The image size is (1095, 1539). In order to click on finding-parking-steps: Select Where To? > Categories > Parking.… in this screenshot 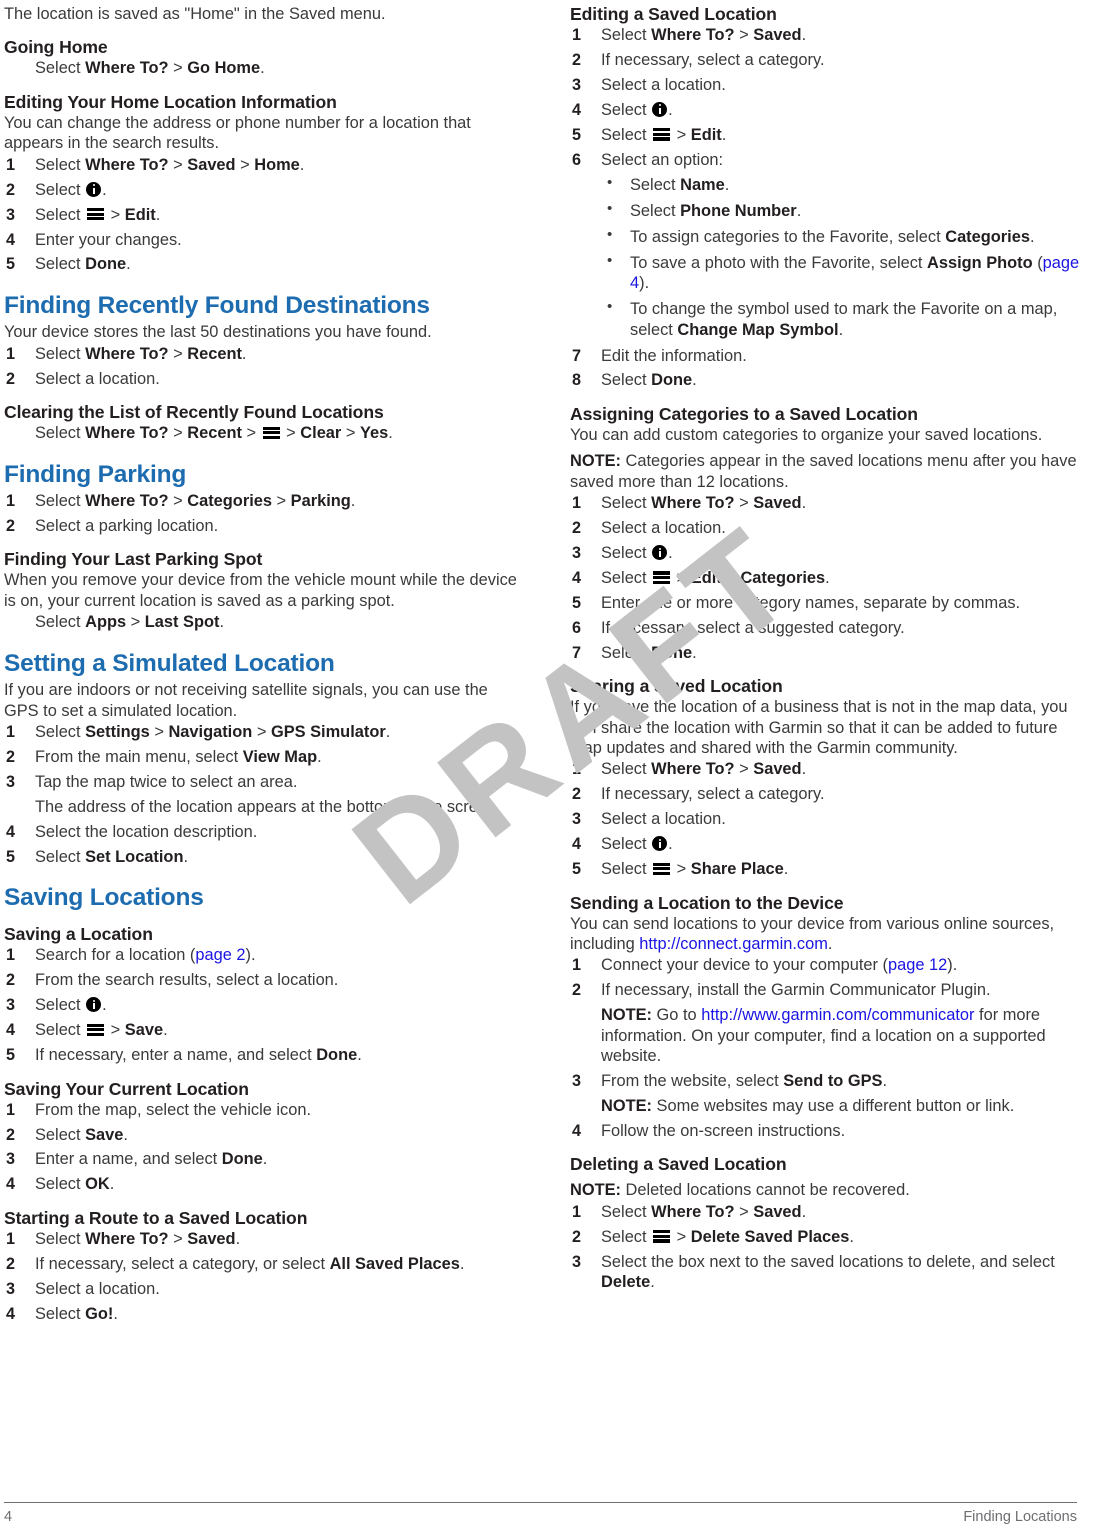, I will do `click(262, 514)`.